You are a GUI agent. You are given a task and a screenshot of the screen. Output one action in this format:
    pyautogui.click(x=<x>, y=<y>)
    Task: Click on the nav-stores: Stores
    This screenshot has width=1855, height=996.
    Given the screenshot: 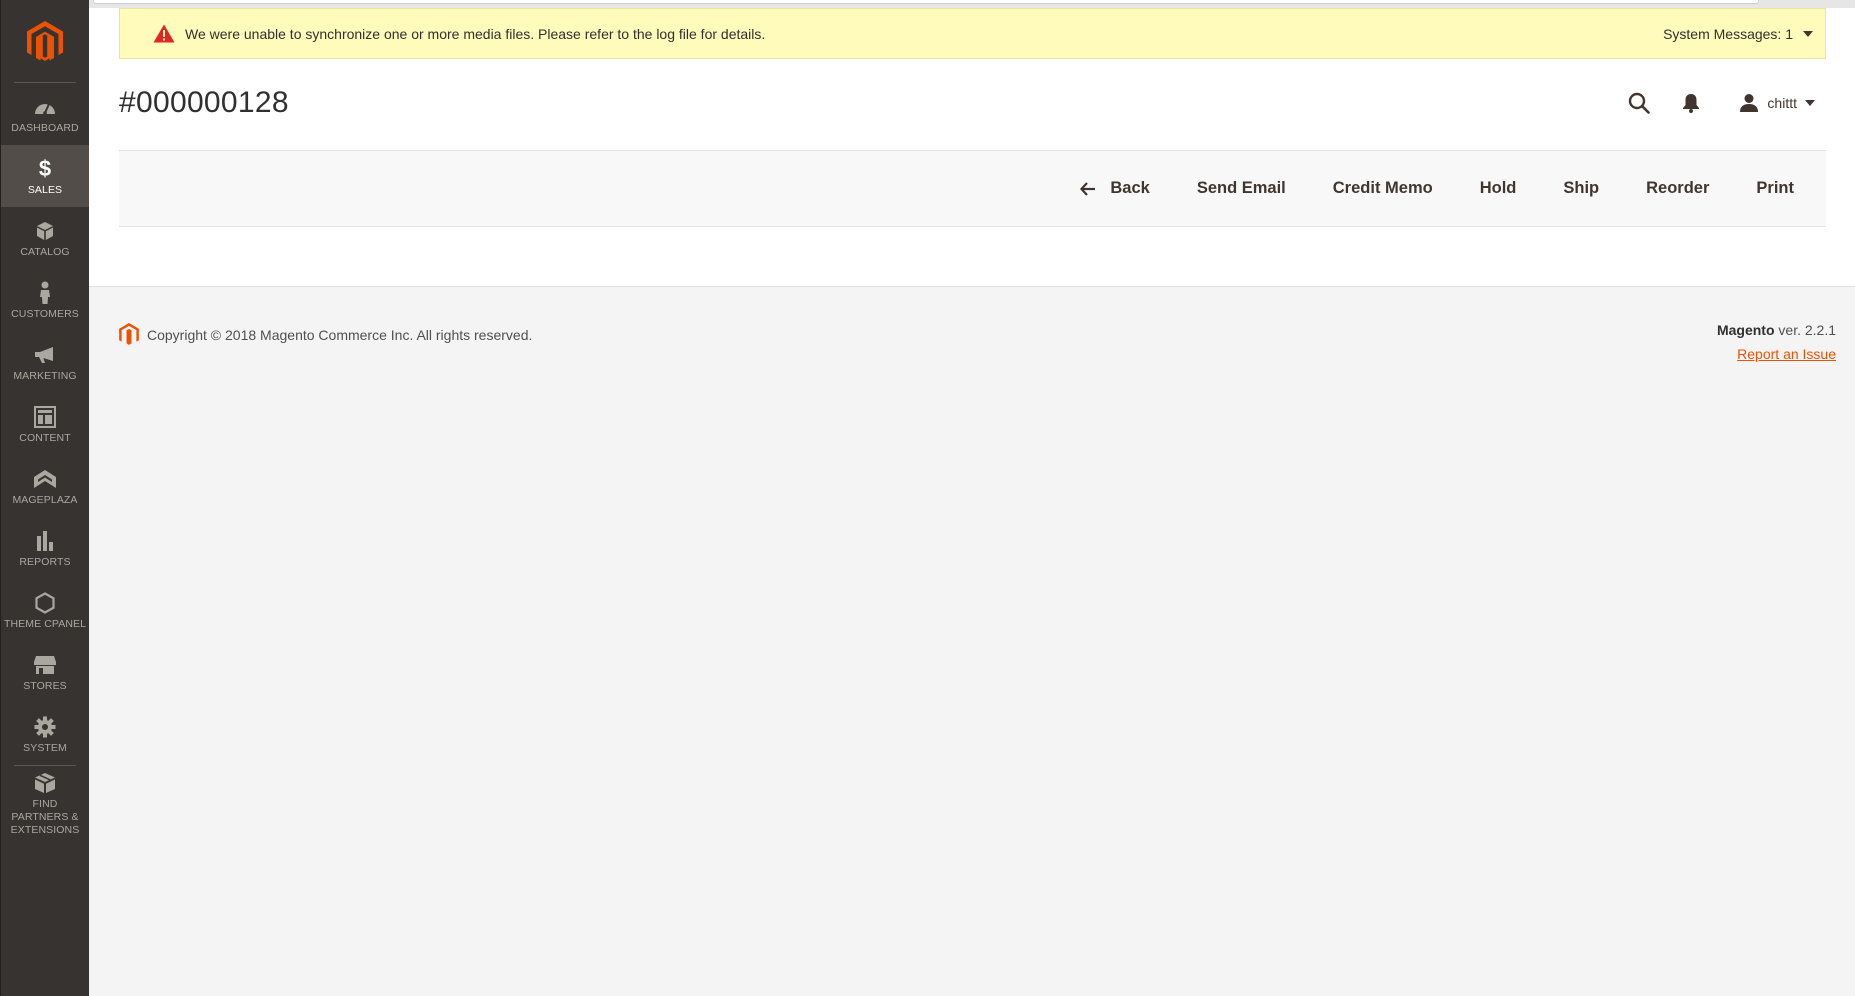 What is the action you would take?
    pyautogui.click(x=45, y=672)
    